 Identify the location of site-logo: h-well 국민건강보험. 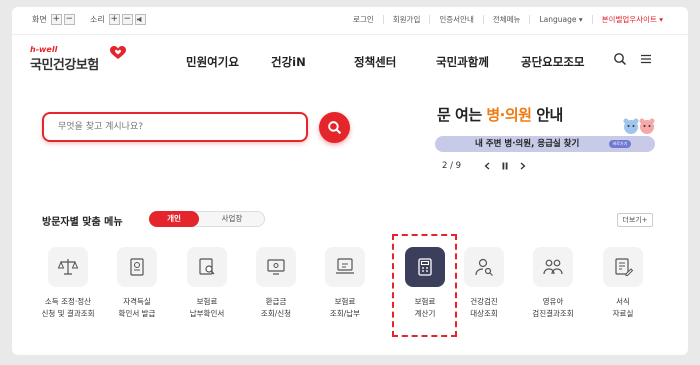
(78, 59).